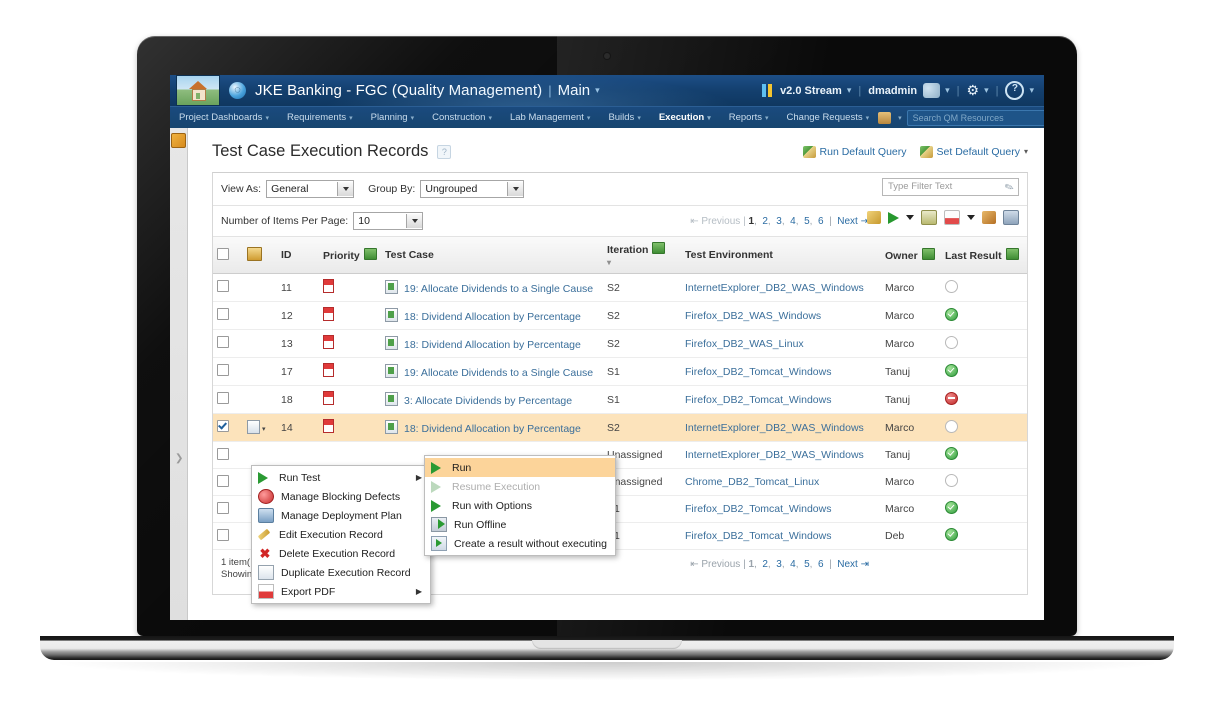 This screenshot has height=725, width=1214. What do you see at coordinates (929, 217) in the screenshot?
I see `columns-icon` at bounding box center [929, 217].